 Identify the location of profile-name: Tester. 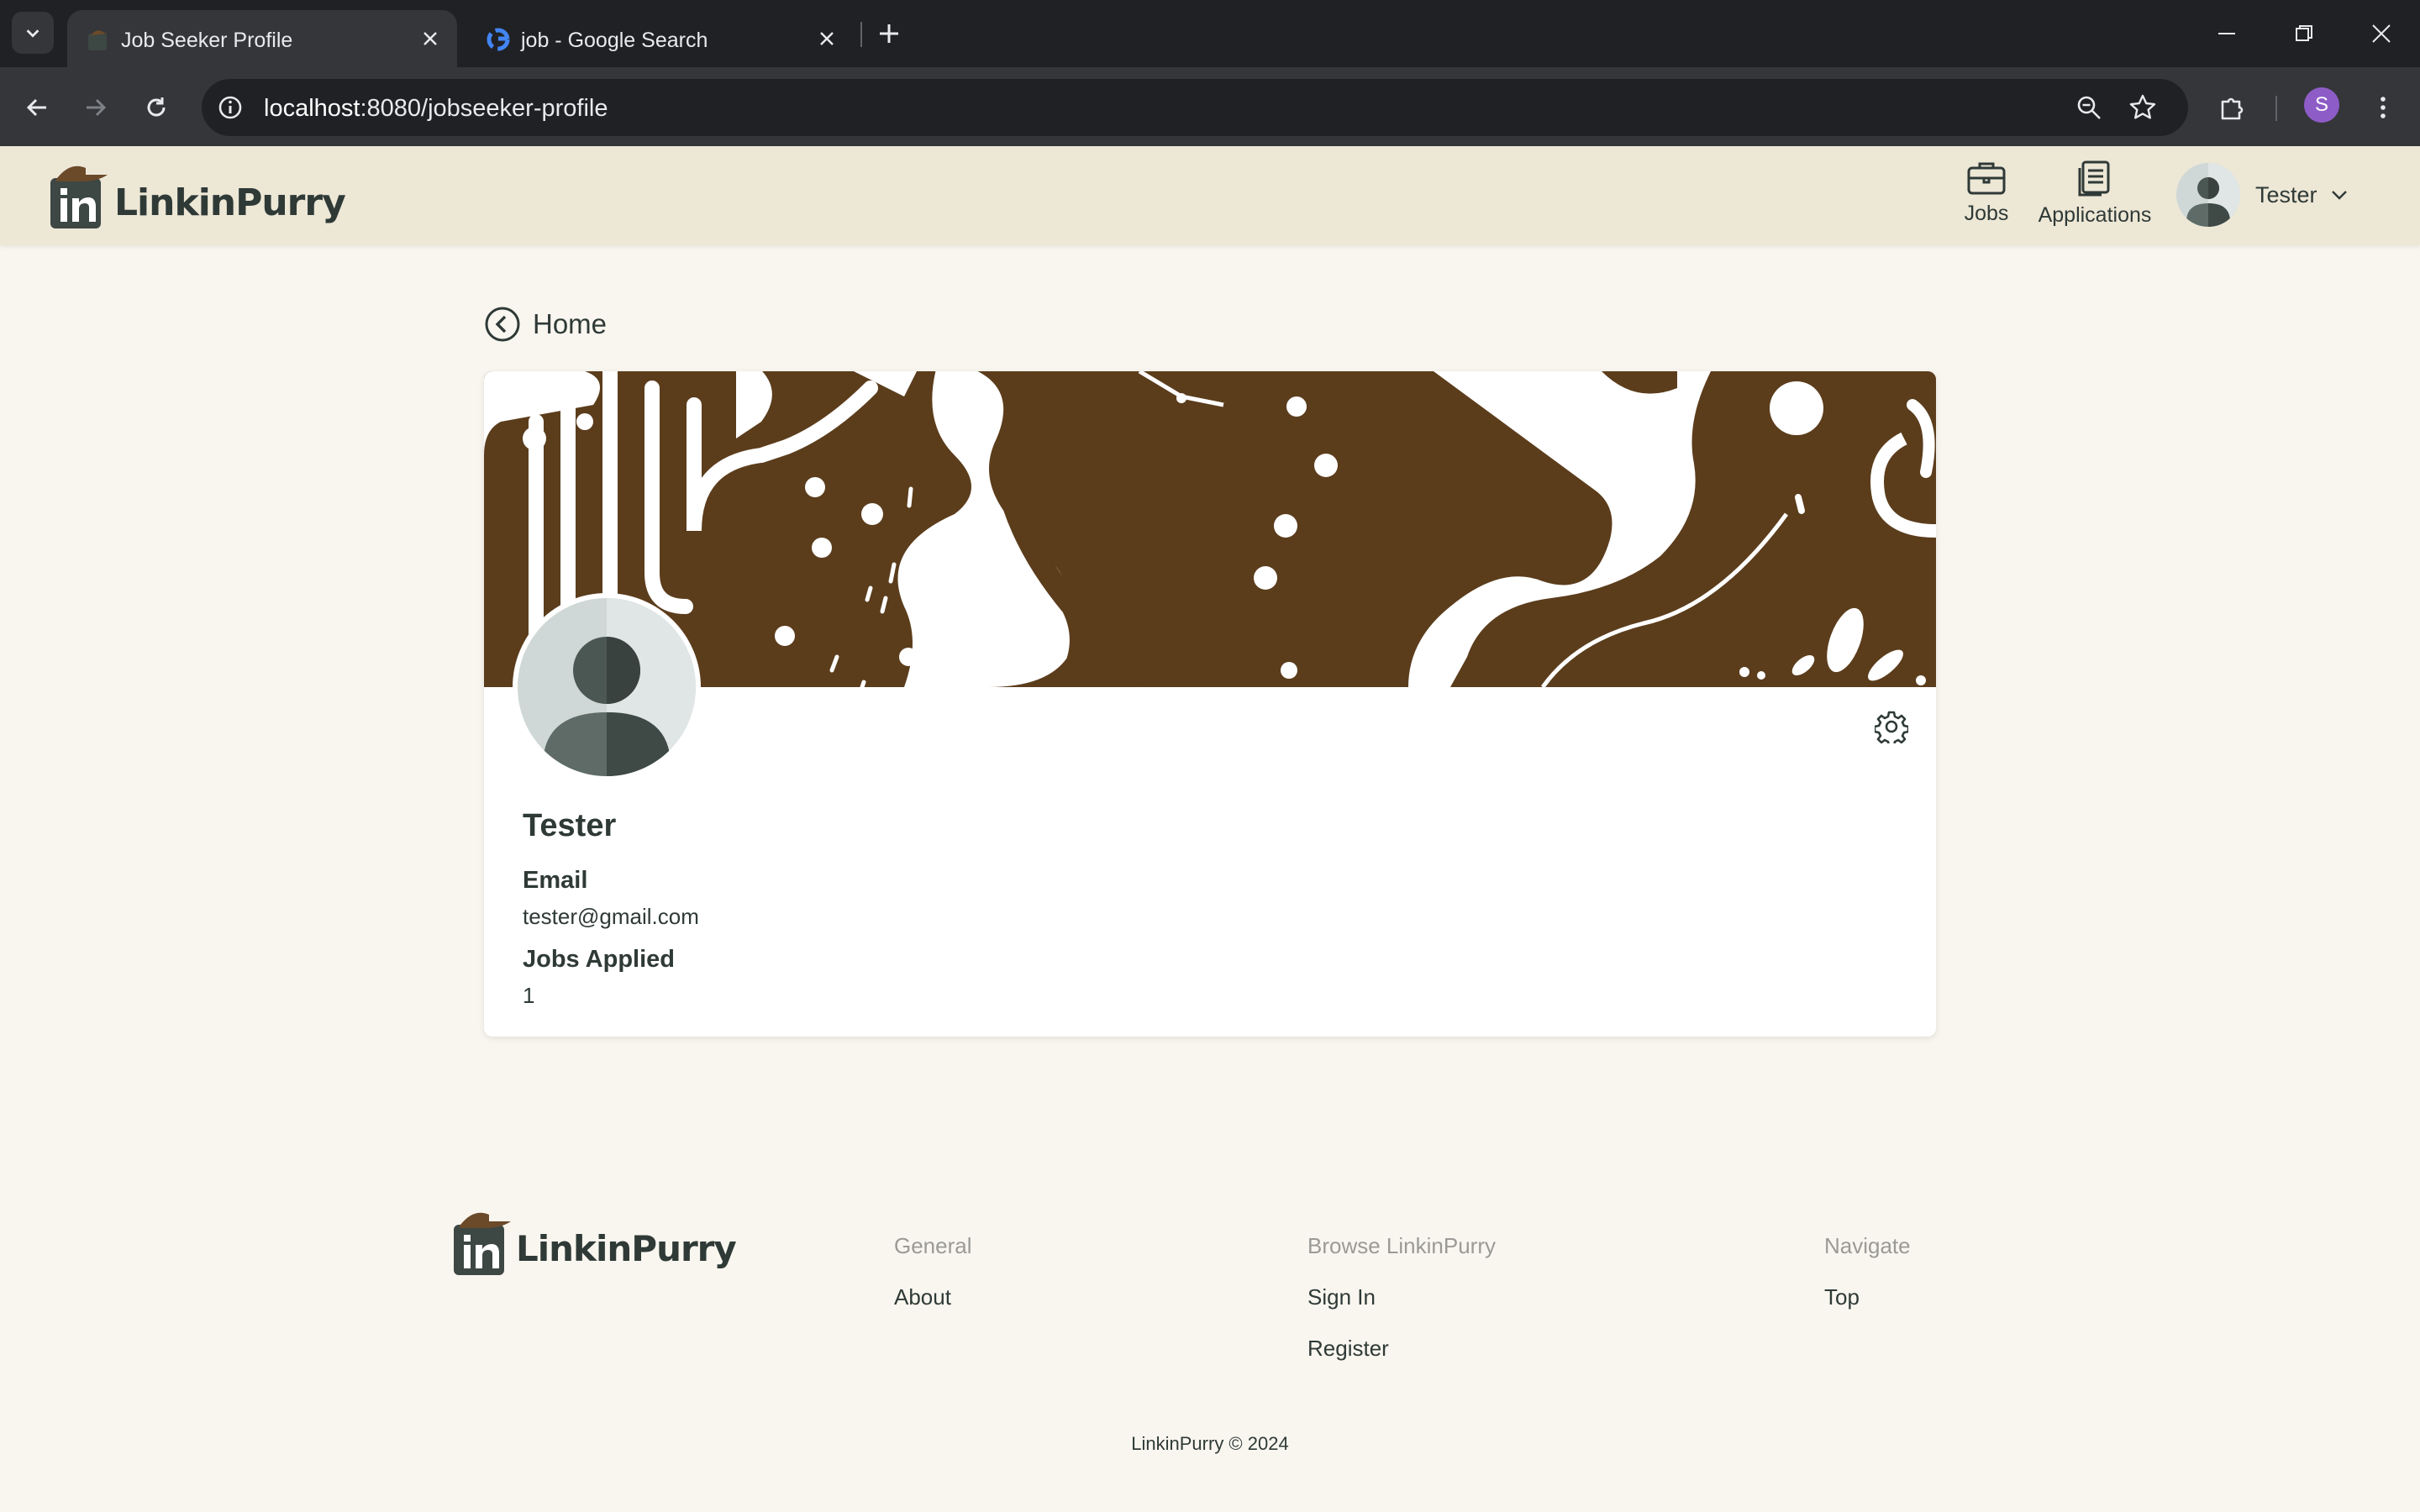
(570, 825).